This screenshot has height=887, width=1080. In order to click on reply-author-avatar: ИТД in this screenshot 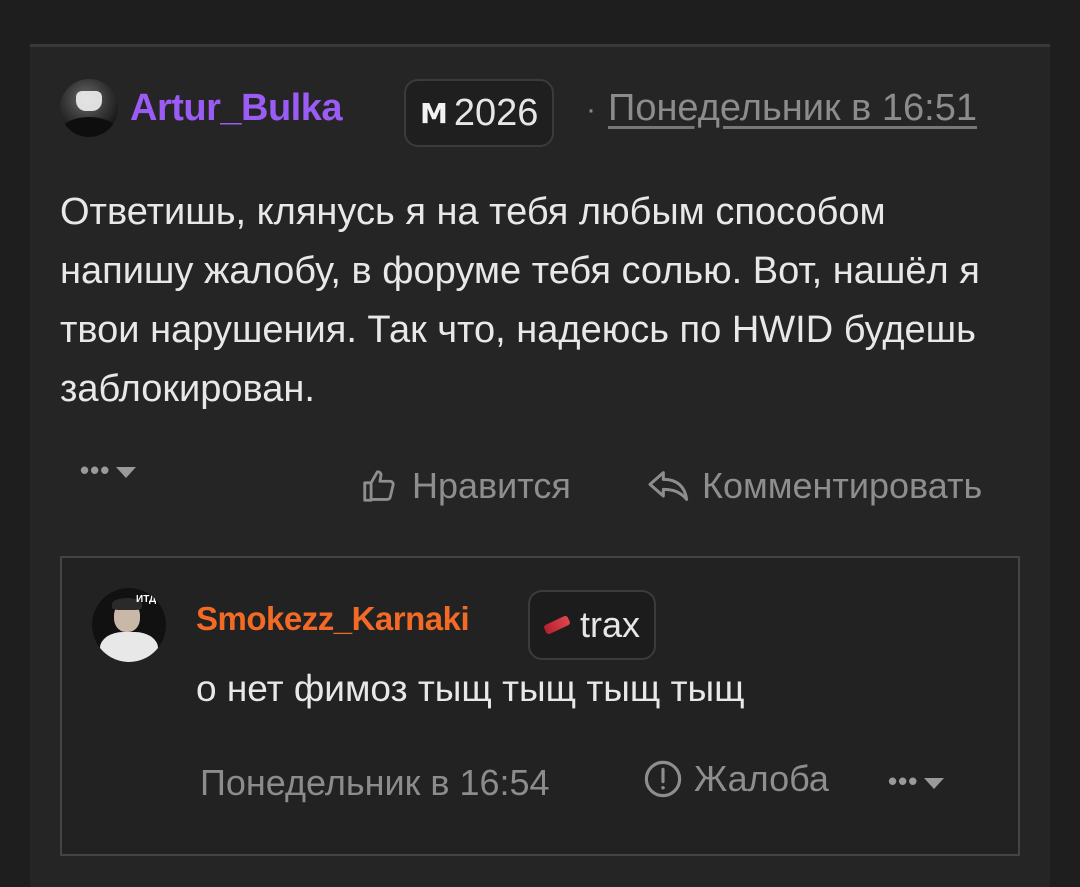, I will do `click(129, 625)`.